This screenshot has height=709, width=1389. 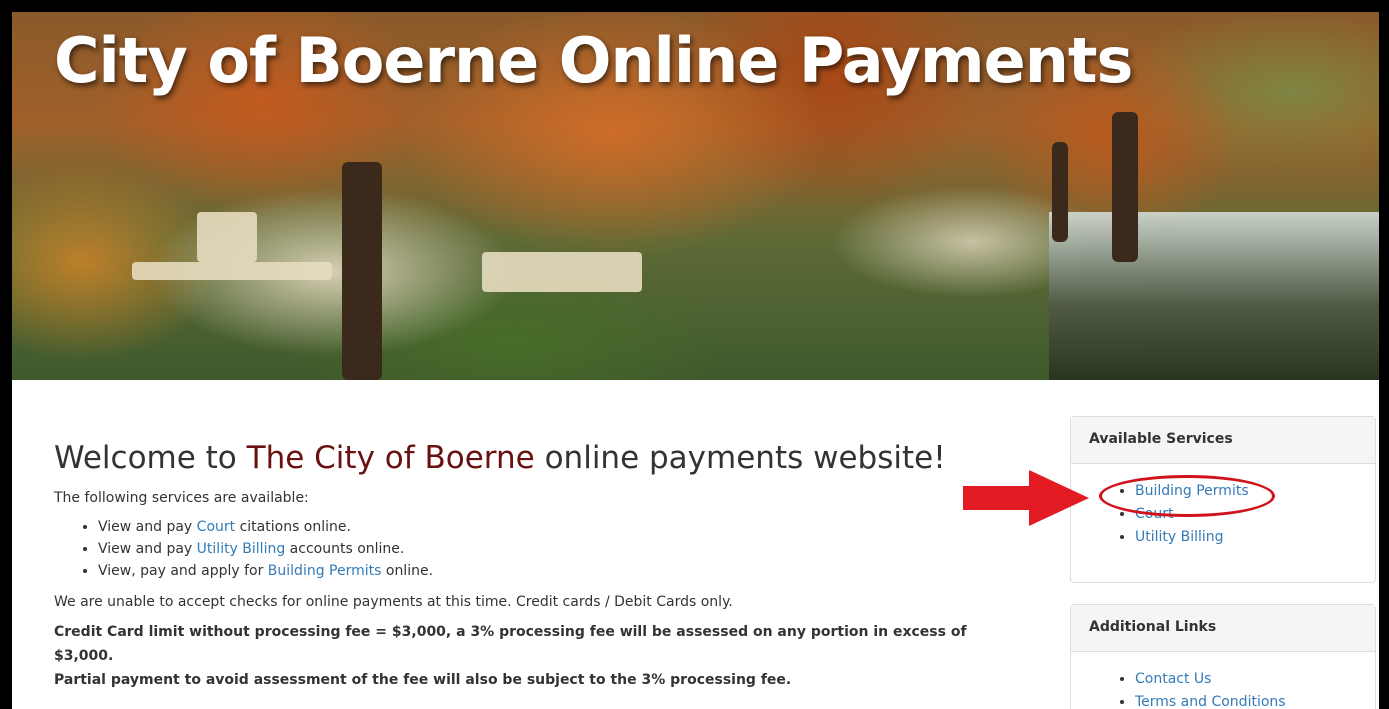 I want to click on welcome-brand: The City of Boerne, so click(x=390, y=458).